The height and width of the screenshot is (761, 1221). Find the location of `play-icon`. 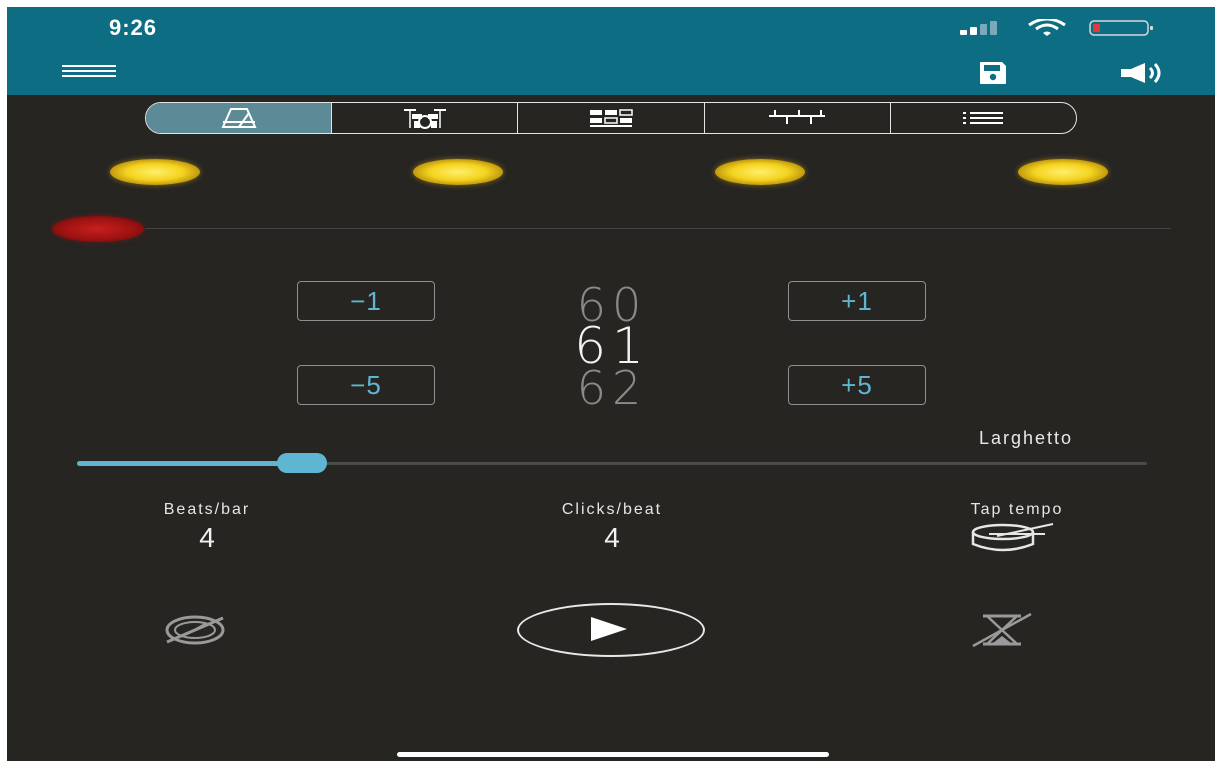

play-icon is located at coordinates (609, 629).